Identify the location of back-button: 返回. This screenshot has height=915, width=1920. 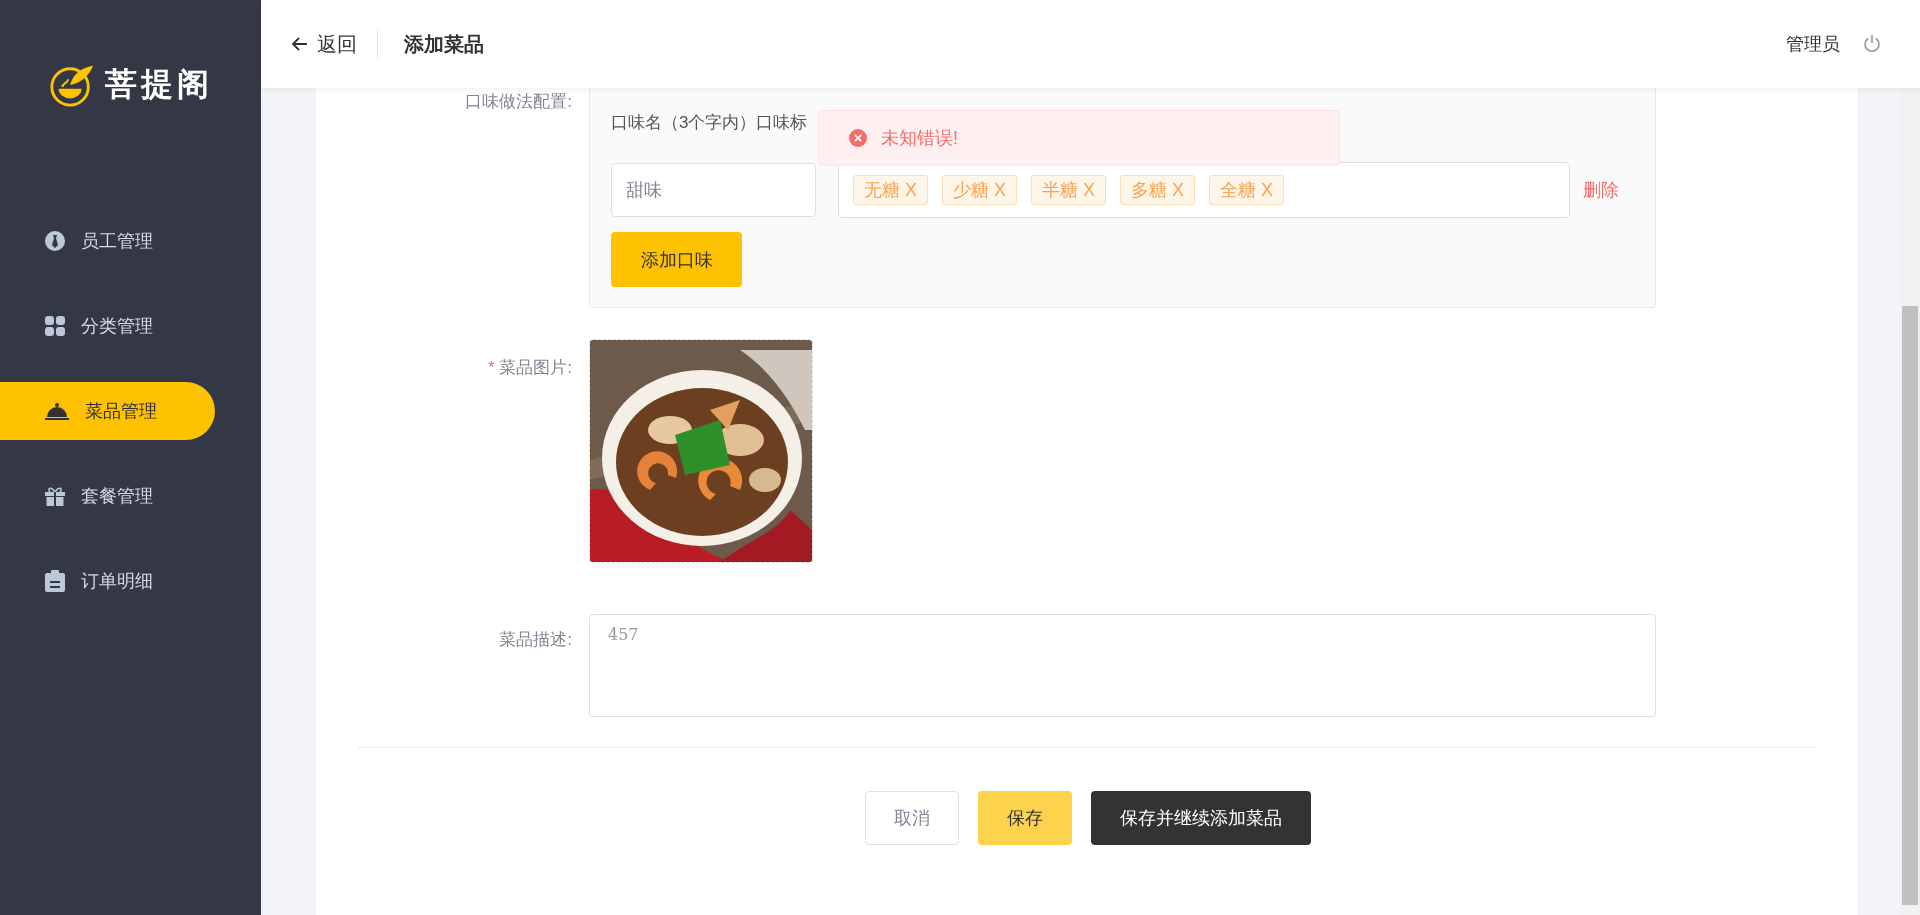
(324, 44).